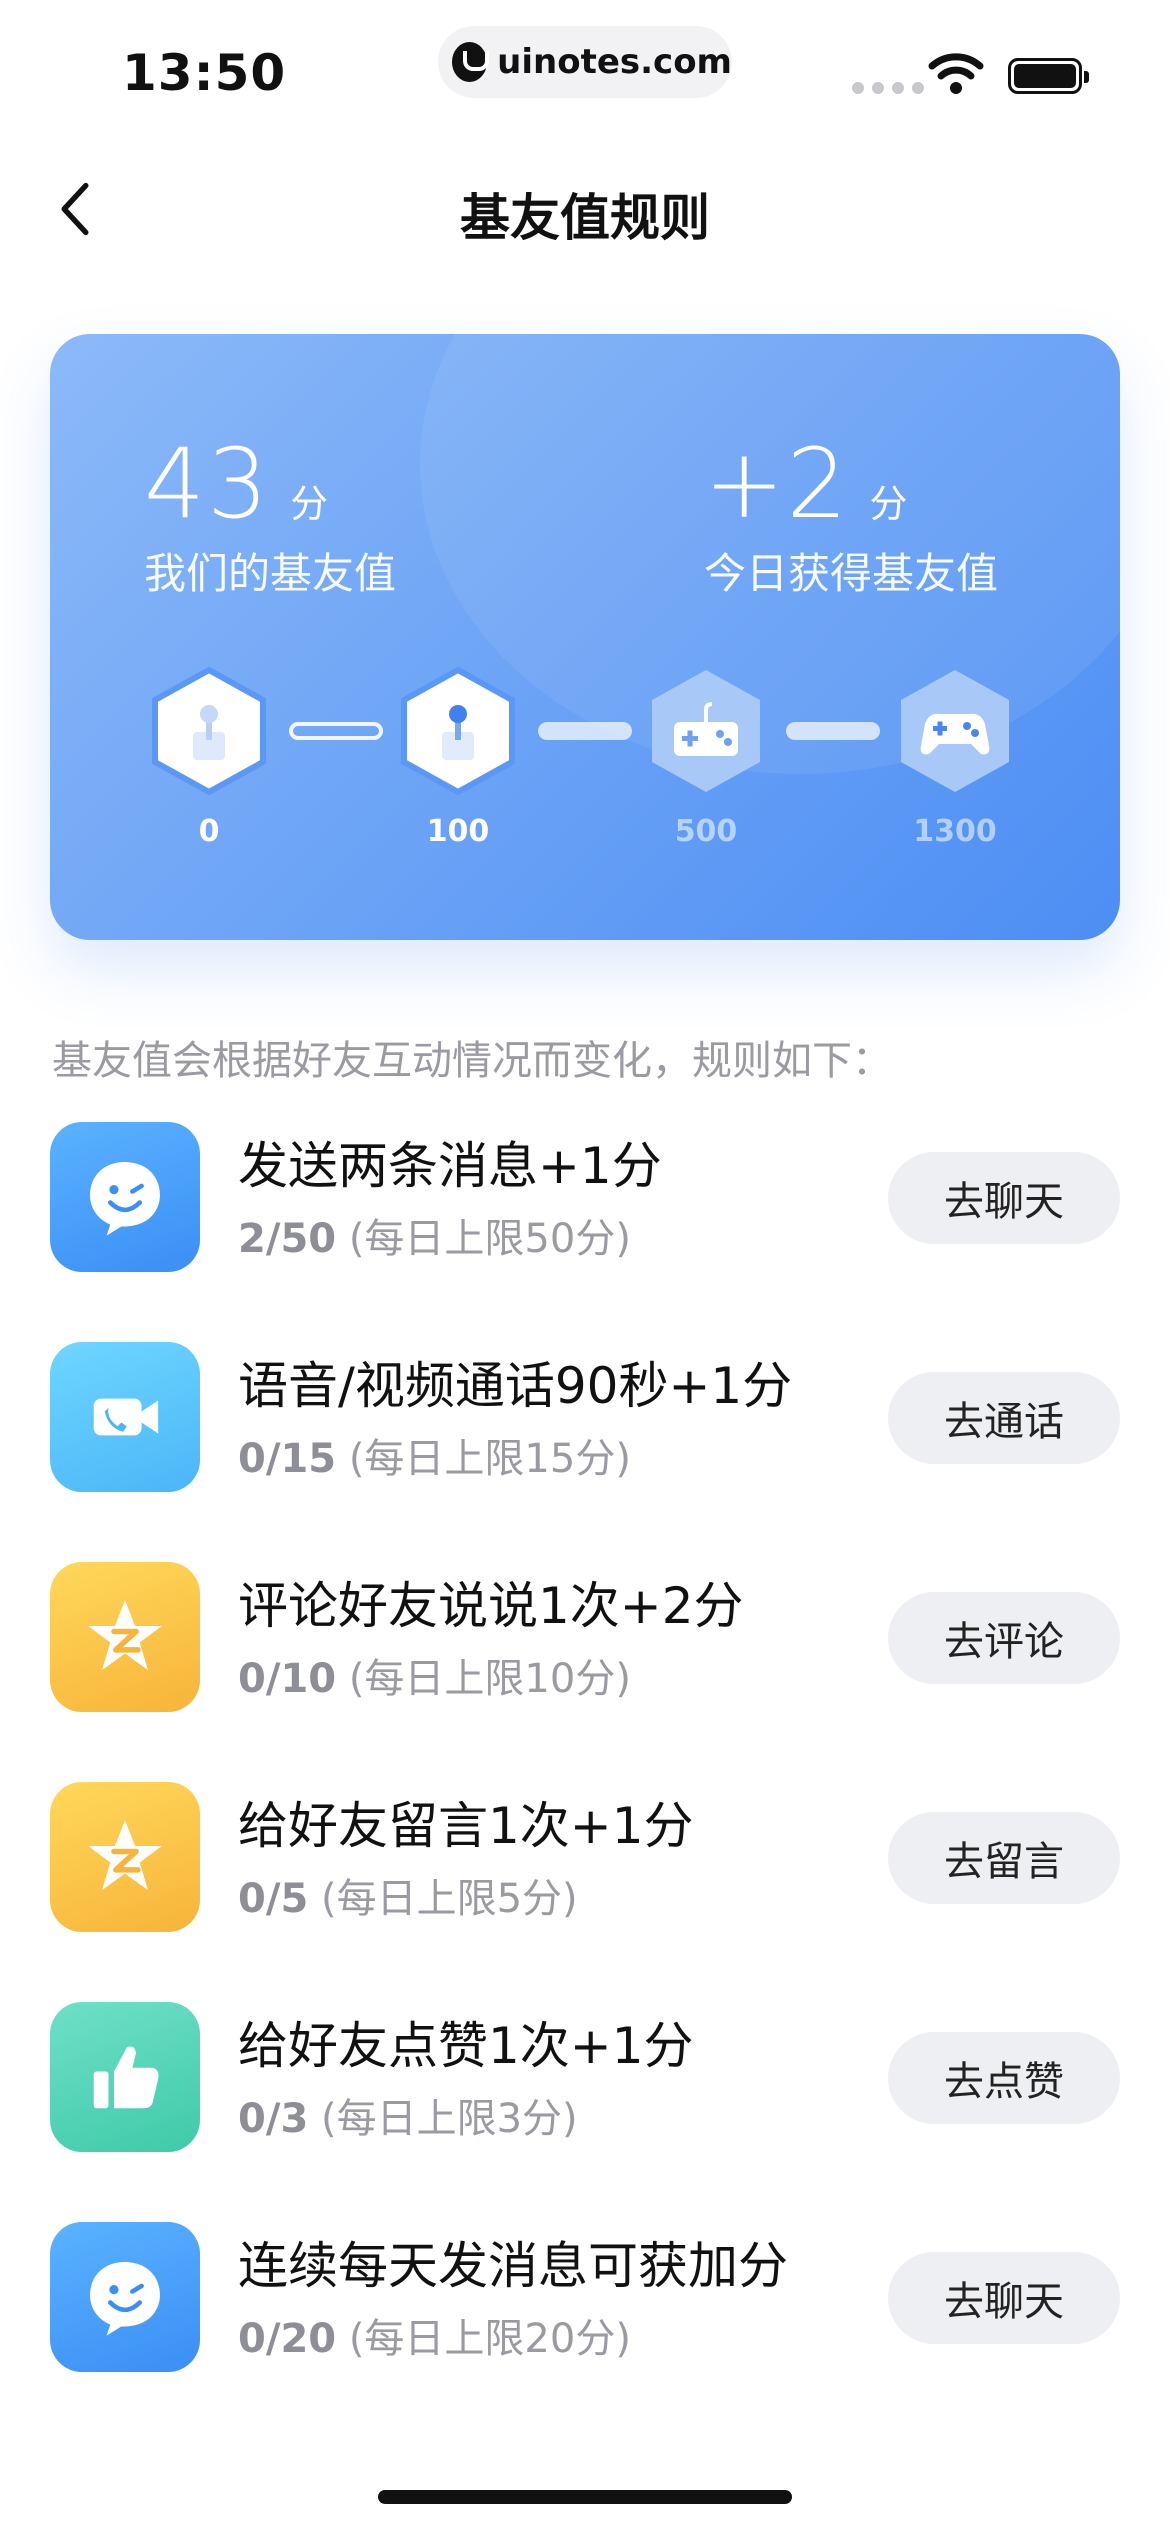 This screenshot has width=1170, height=2532. What do you see at coordinates (513, 2266) in the screenshot?
I see `rule-title: 连续每天发消息可获加分` at bounding box center [513, 2266].